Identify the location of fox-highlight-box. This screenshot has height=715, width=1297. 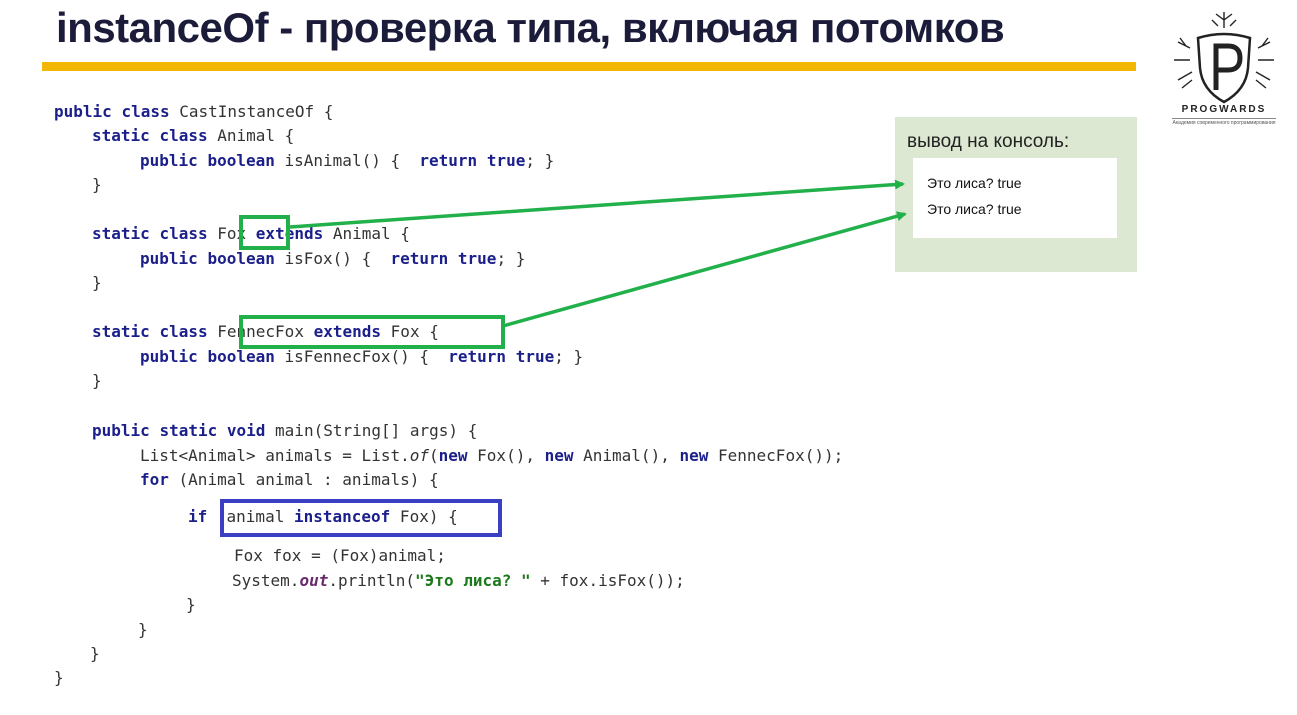
(264, 232).